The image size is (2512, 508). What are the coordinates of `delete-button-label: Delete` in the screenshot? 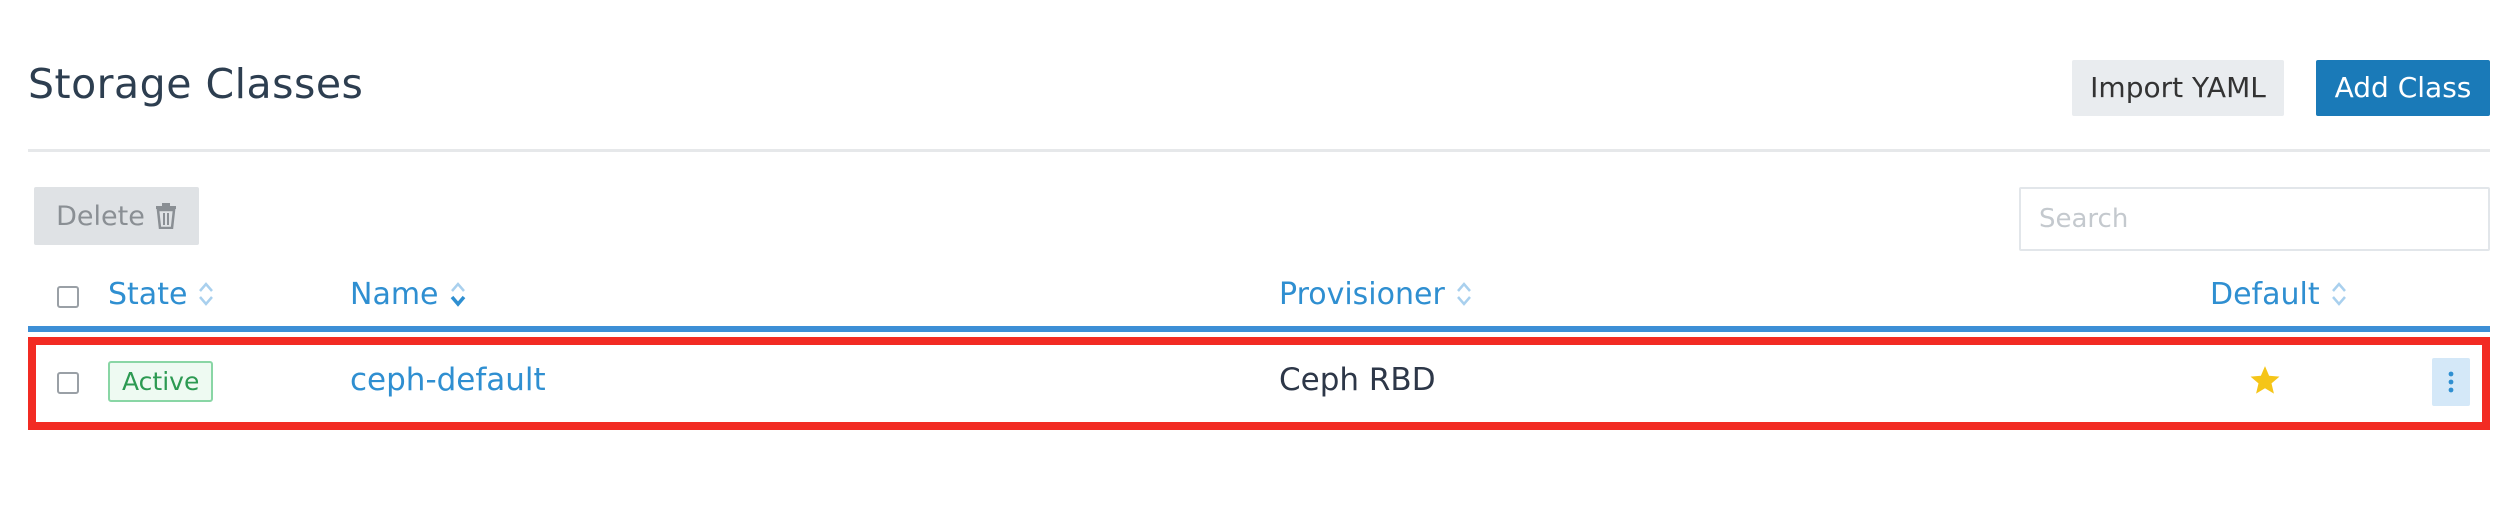 It's located at (100, 216).